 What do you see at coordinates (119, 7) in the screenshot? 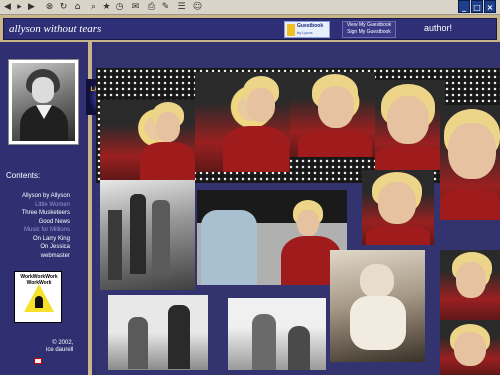
I see `history-icon: ◷` at bounding box center [119, 7].